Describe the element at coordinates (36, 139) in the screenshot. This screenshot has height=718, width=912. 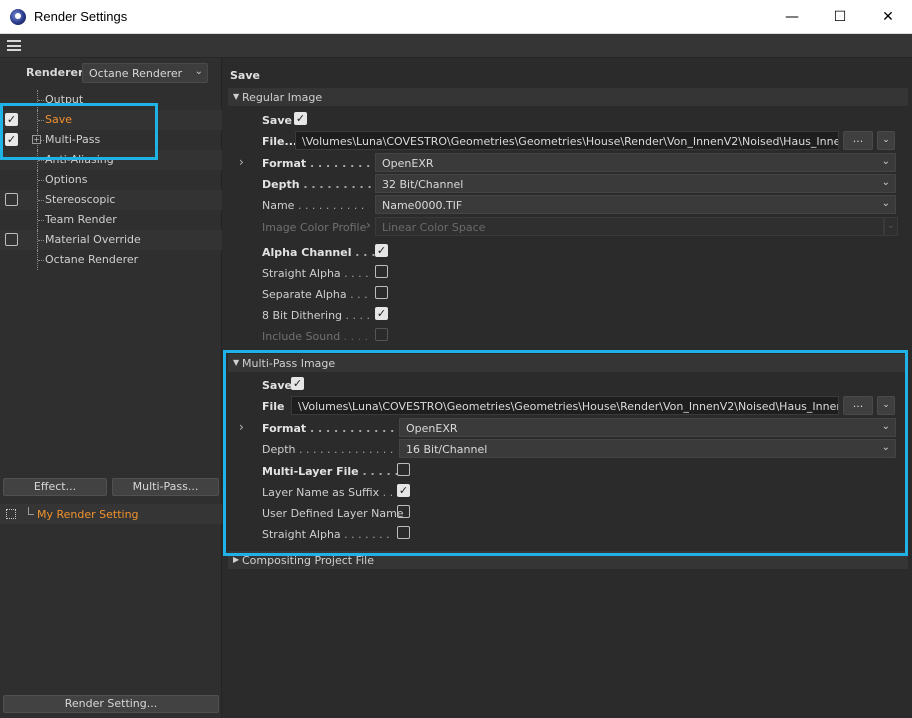
I see `expand-icon: +` at that location.